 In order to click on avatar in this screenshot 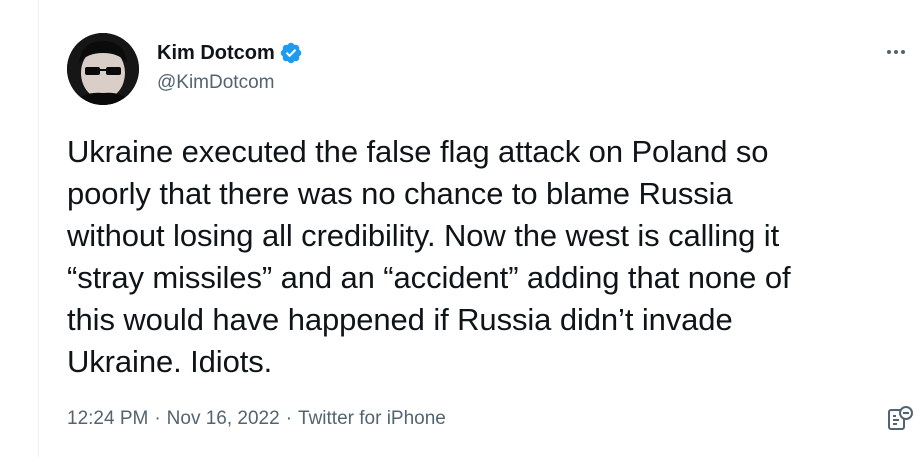, I will do `click(103, 69)`.